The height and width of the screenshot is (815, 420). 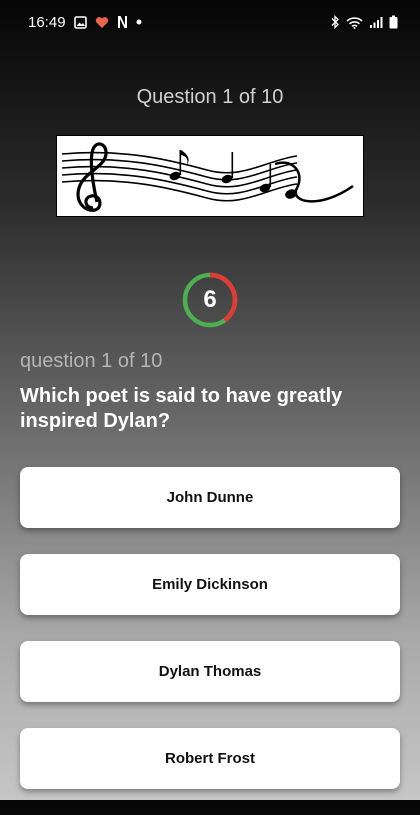 I want to click on countdown-timer: 6, so click(x=210, y=300).